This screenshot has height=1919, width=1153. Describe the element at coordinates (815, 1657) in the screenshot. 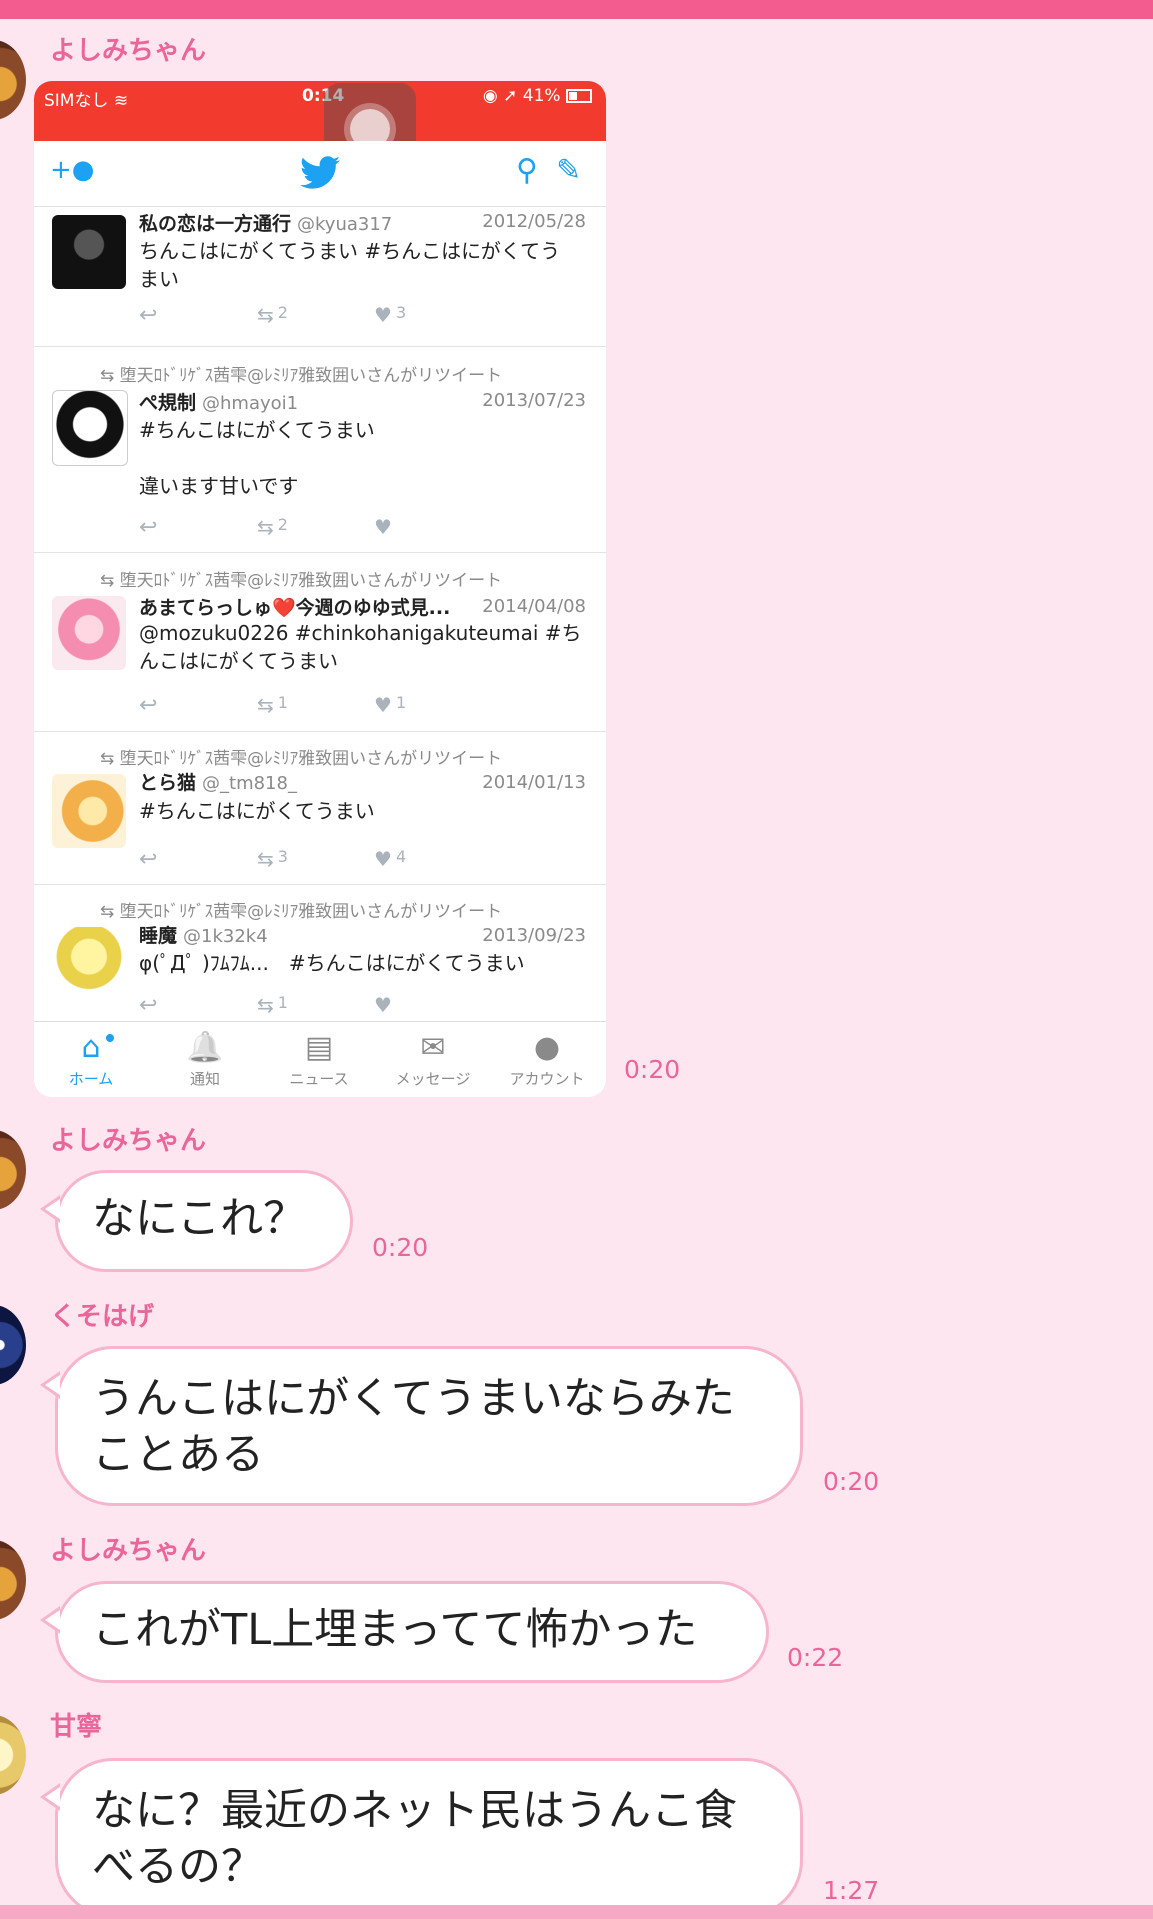

I see `message-time: 0:22` at that location.